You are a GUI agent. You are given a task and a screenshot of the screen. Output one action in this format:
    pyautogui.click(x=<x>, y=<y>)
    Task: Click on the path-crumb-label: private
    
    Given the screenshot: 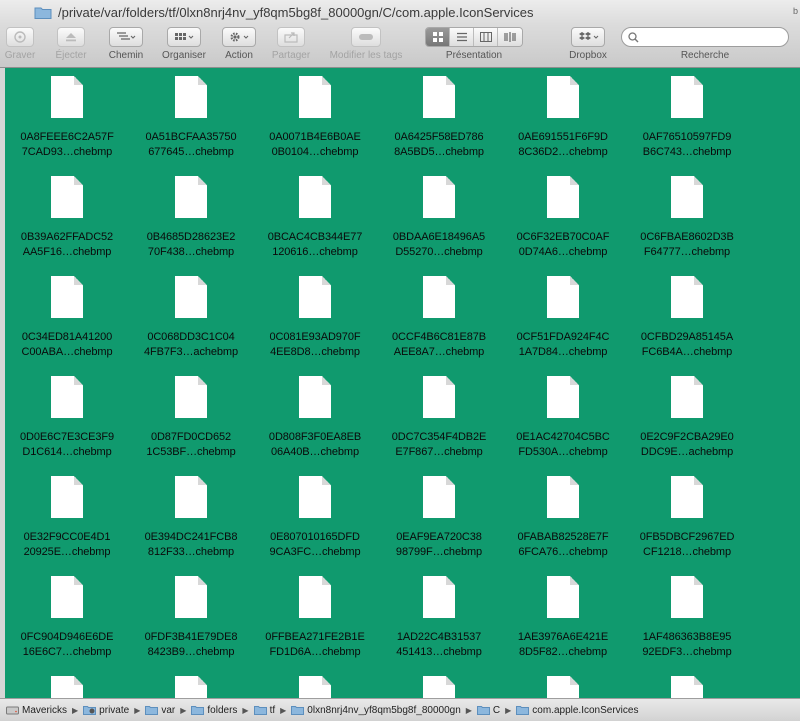 What is the action you would take?
    pyautogui.click(x=114, y=710)
    